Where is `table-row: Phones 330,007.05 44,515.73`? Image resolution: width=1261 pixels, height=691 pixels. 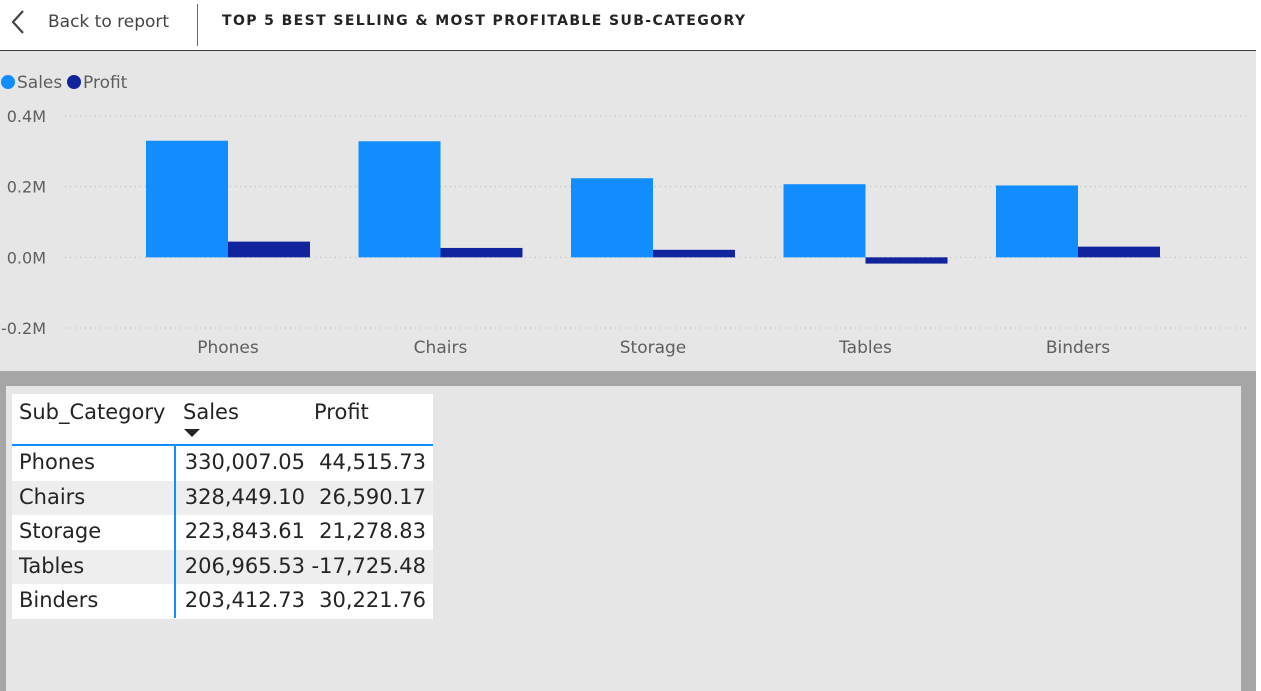
table-row: Phones 330,007.05 44,515.73 is located at coordinates (222, 463).